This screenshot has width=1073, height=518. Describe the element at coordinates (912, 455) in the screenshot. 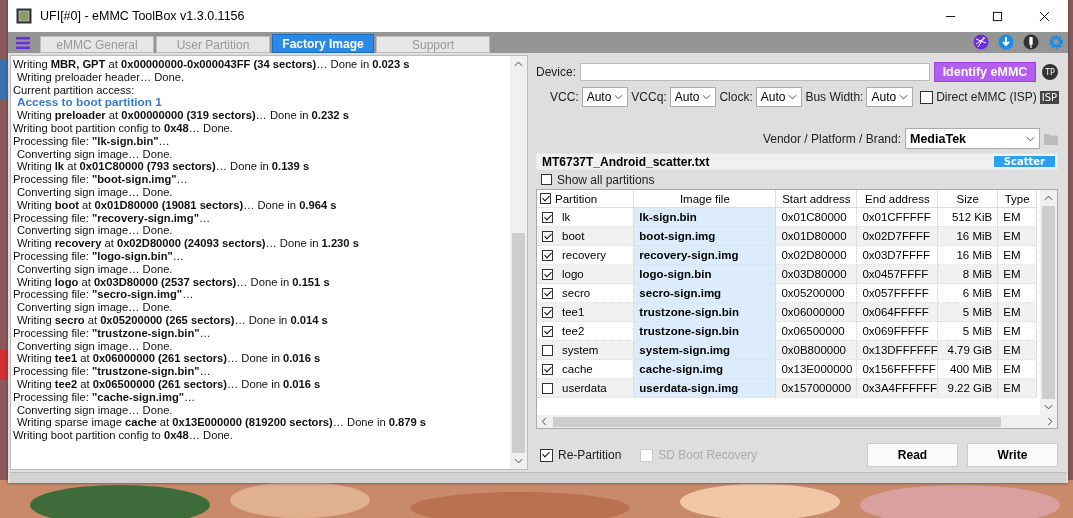

I see `action-button: Read` at that location.